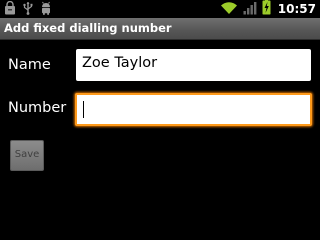 Image resolution: width=320 pixels, height=240 pixels. What do you see at coordinates (229, 9) in the screenshot?
I see `wifi-icon` at bounding box center [229, 9].